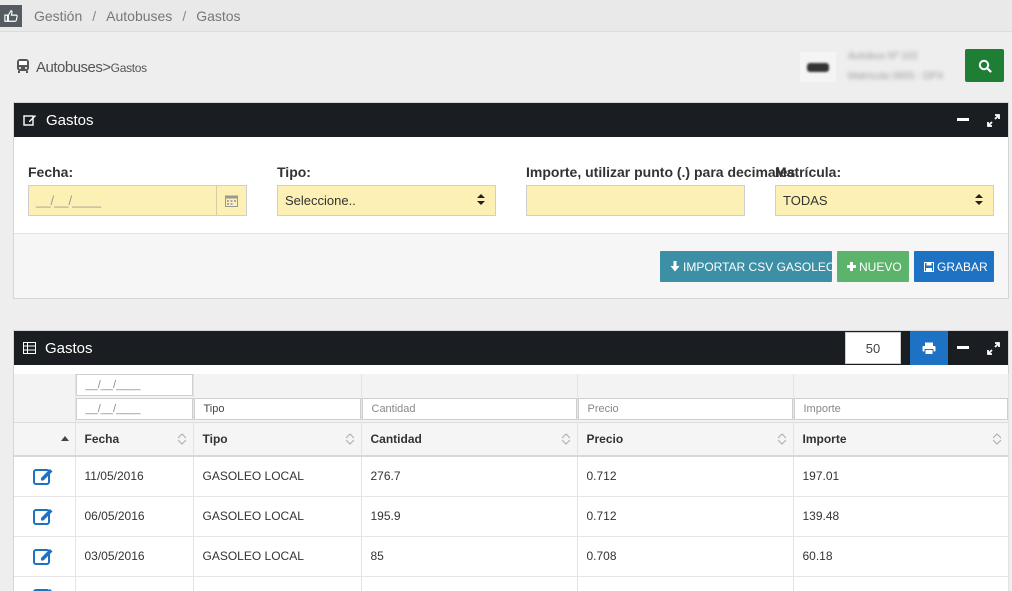  I want to click on filter-row: __/__/____, so click(511, 386).